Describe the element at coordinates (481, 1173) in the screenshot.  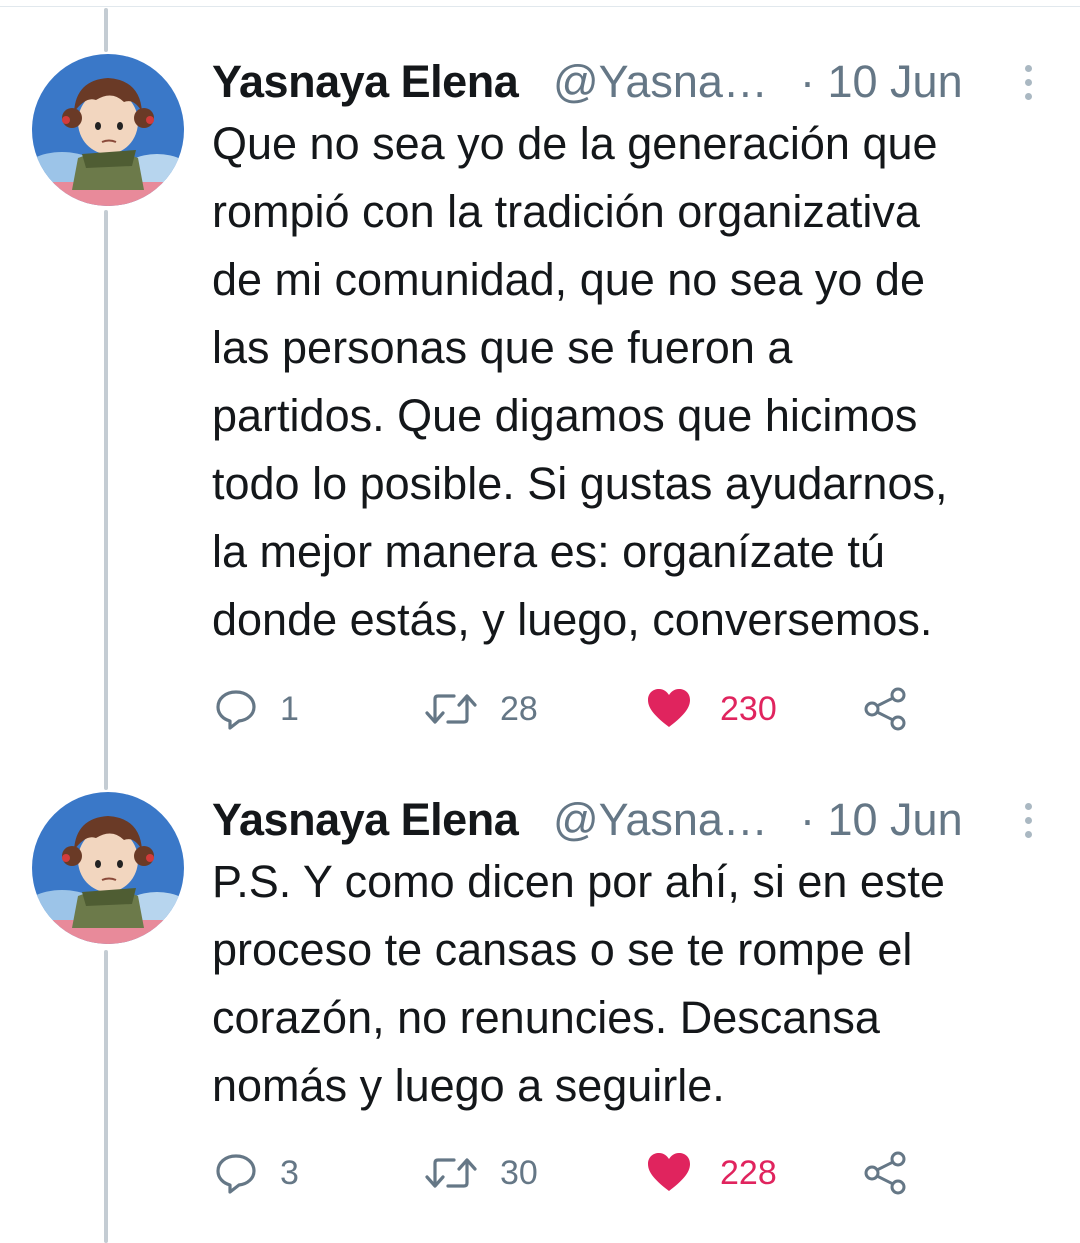
I see `retweet-button: 30` at that location.